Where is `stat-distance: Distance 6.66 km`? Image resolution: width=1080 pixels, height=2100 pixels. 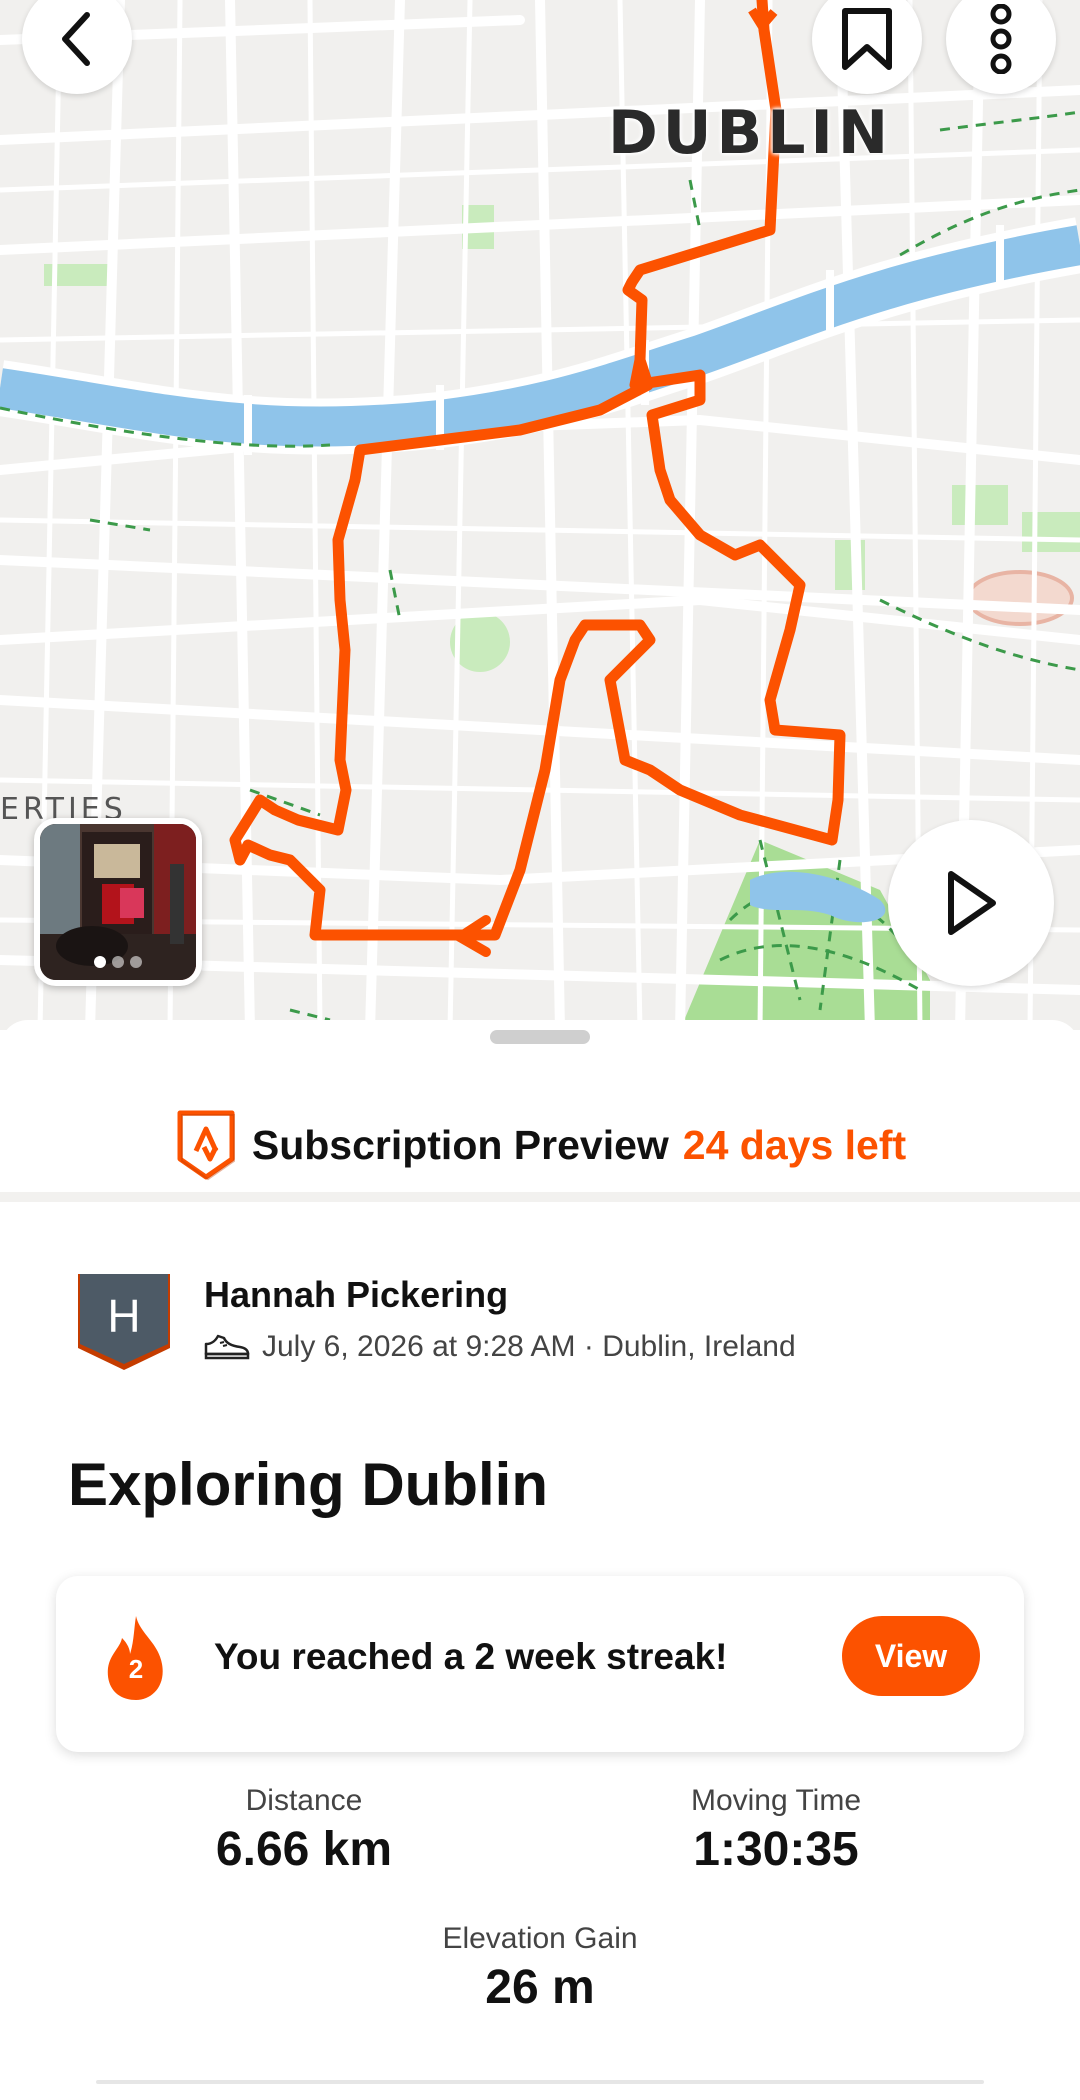 stat-distance: Distance 6.66 km is located at coordinates (304, 1830).